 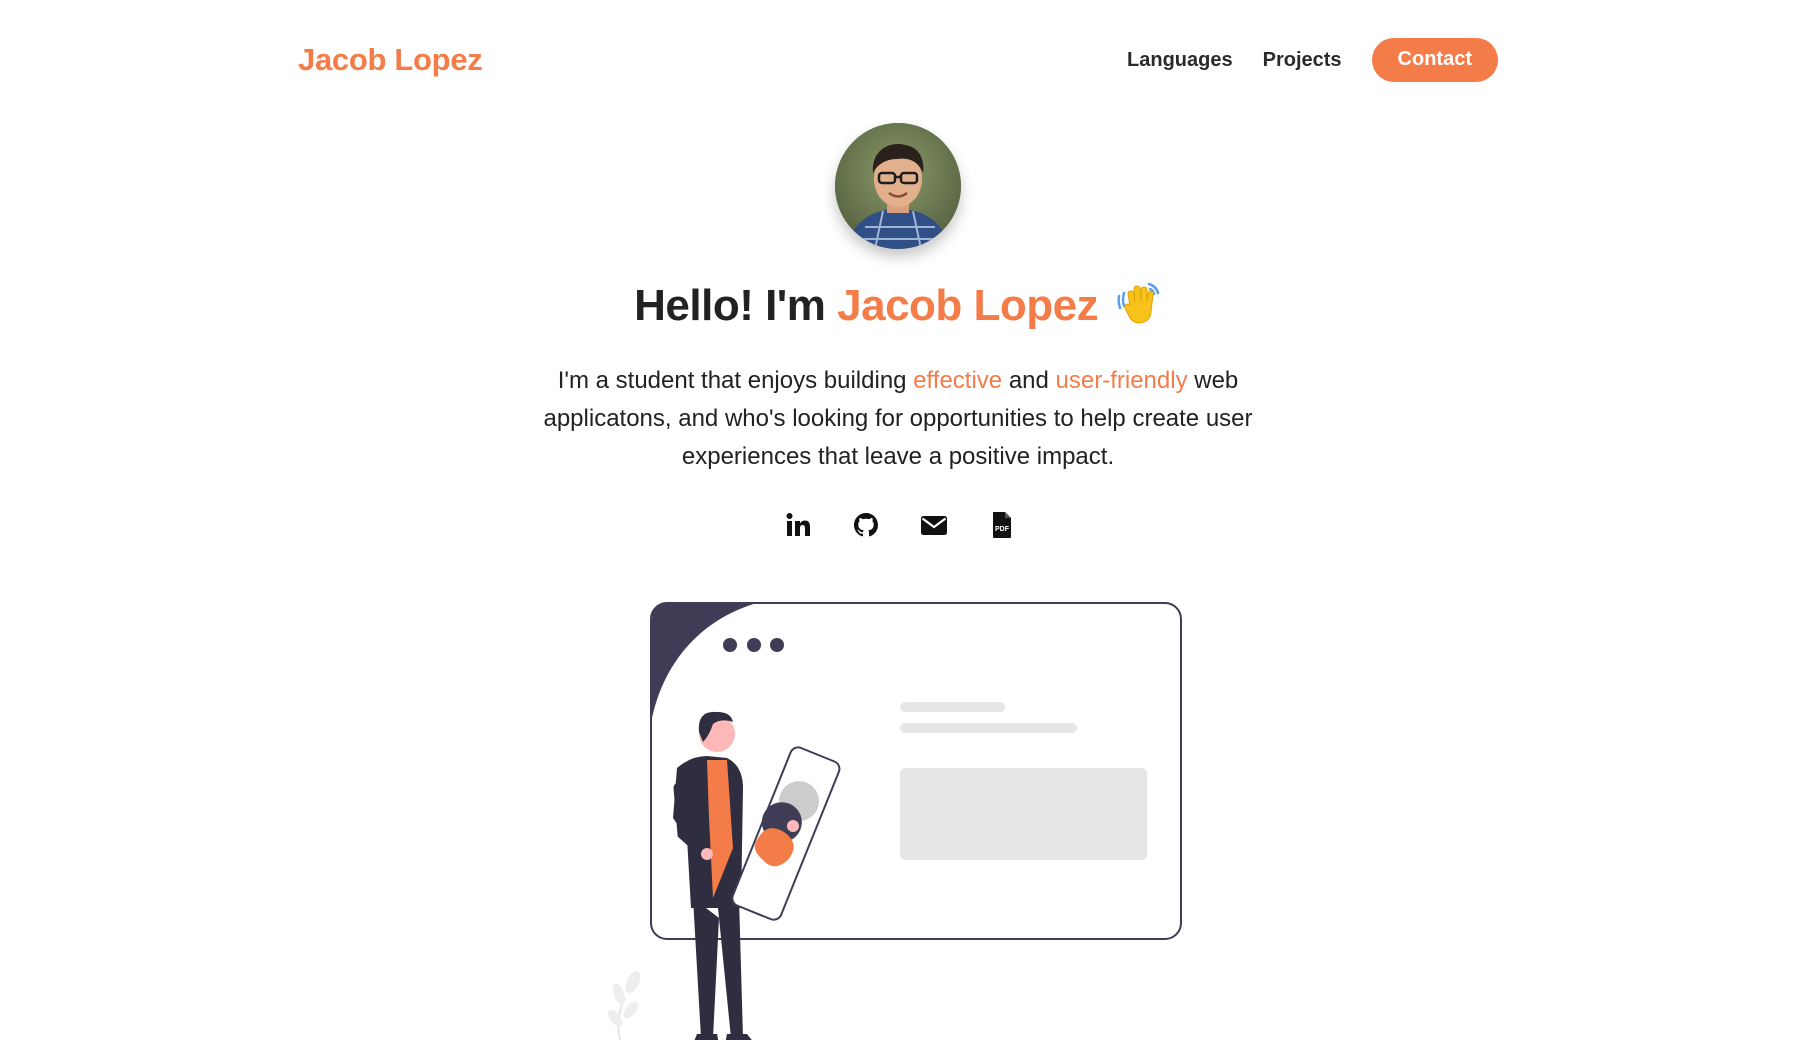 I want to click on hero-illustration, so click(x=900, y=819).